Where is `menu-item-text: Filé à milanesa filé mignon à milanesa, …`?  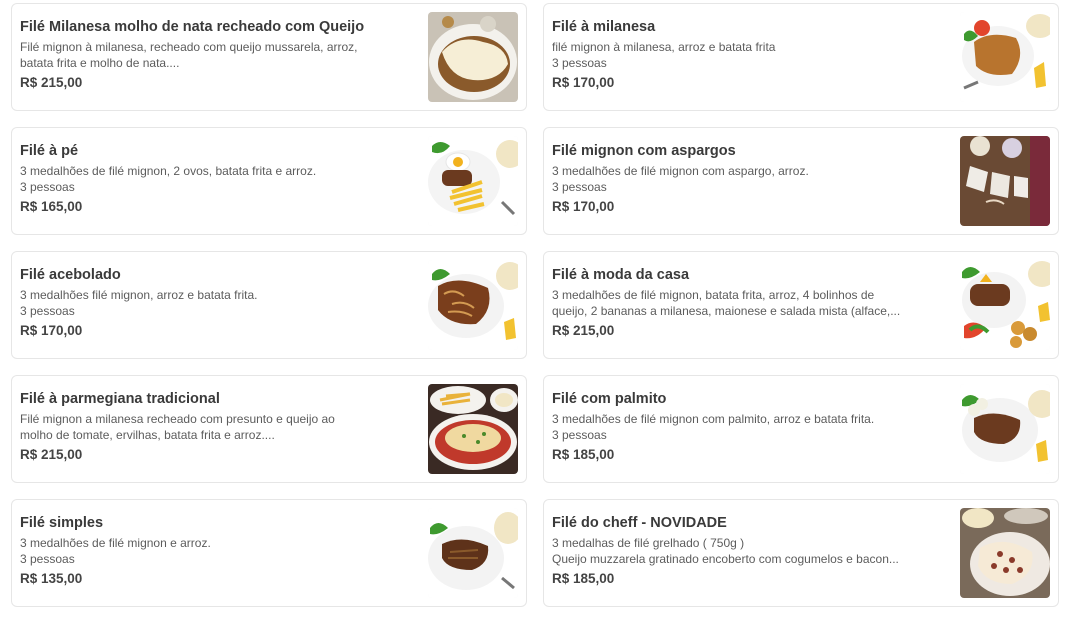
menu-item-text: Filé à milanesa filé mignon à milanesa, … is located at coordinates (752, 54).